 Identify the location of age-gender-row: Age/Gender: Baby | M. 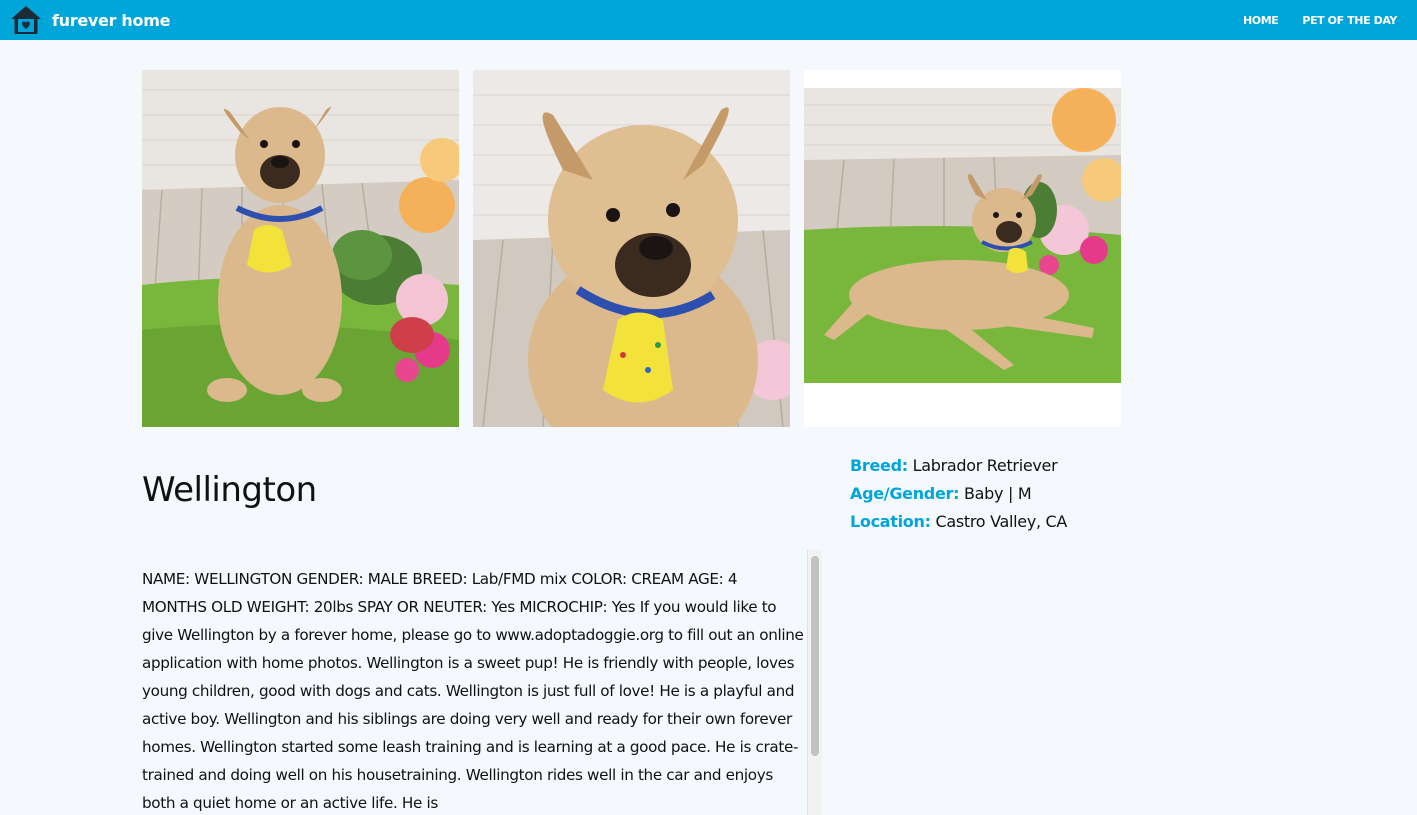
(958, 494).